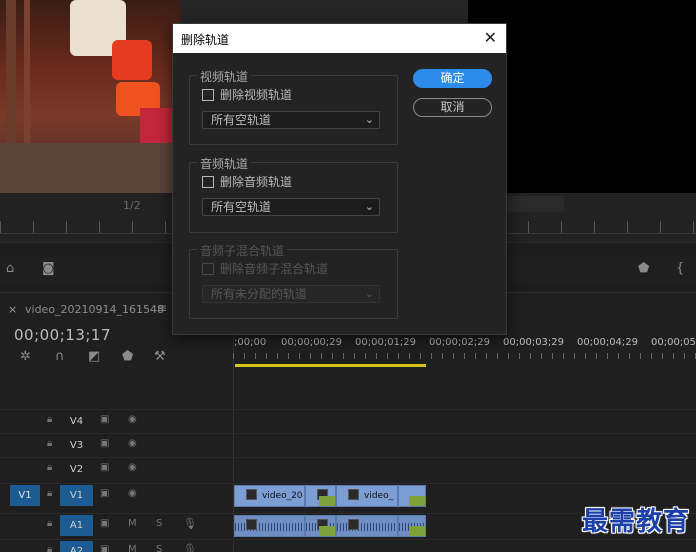  I want to click on timeline-tools: ✲ ∩ ◩ ⬟ ⚒, so click(116, 359).